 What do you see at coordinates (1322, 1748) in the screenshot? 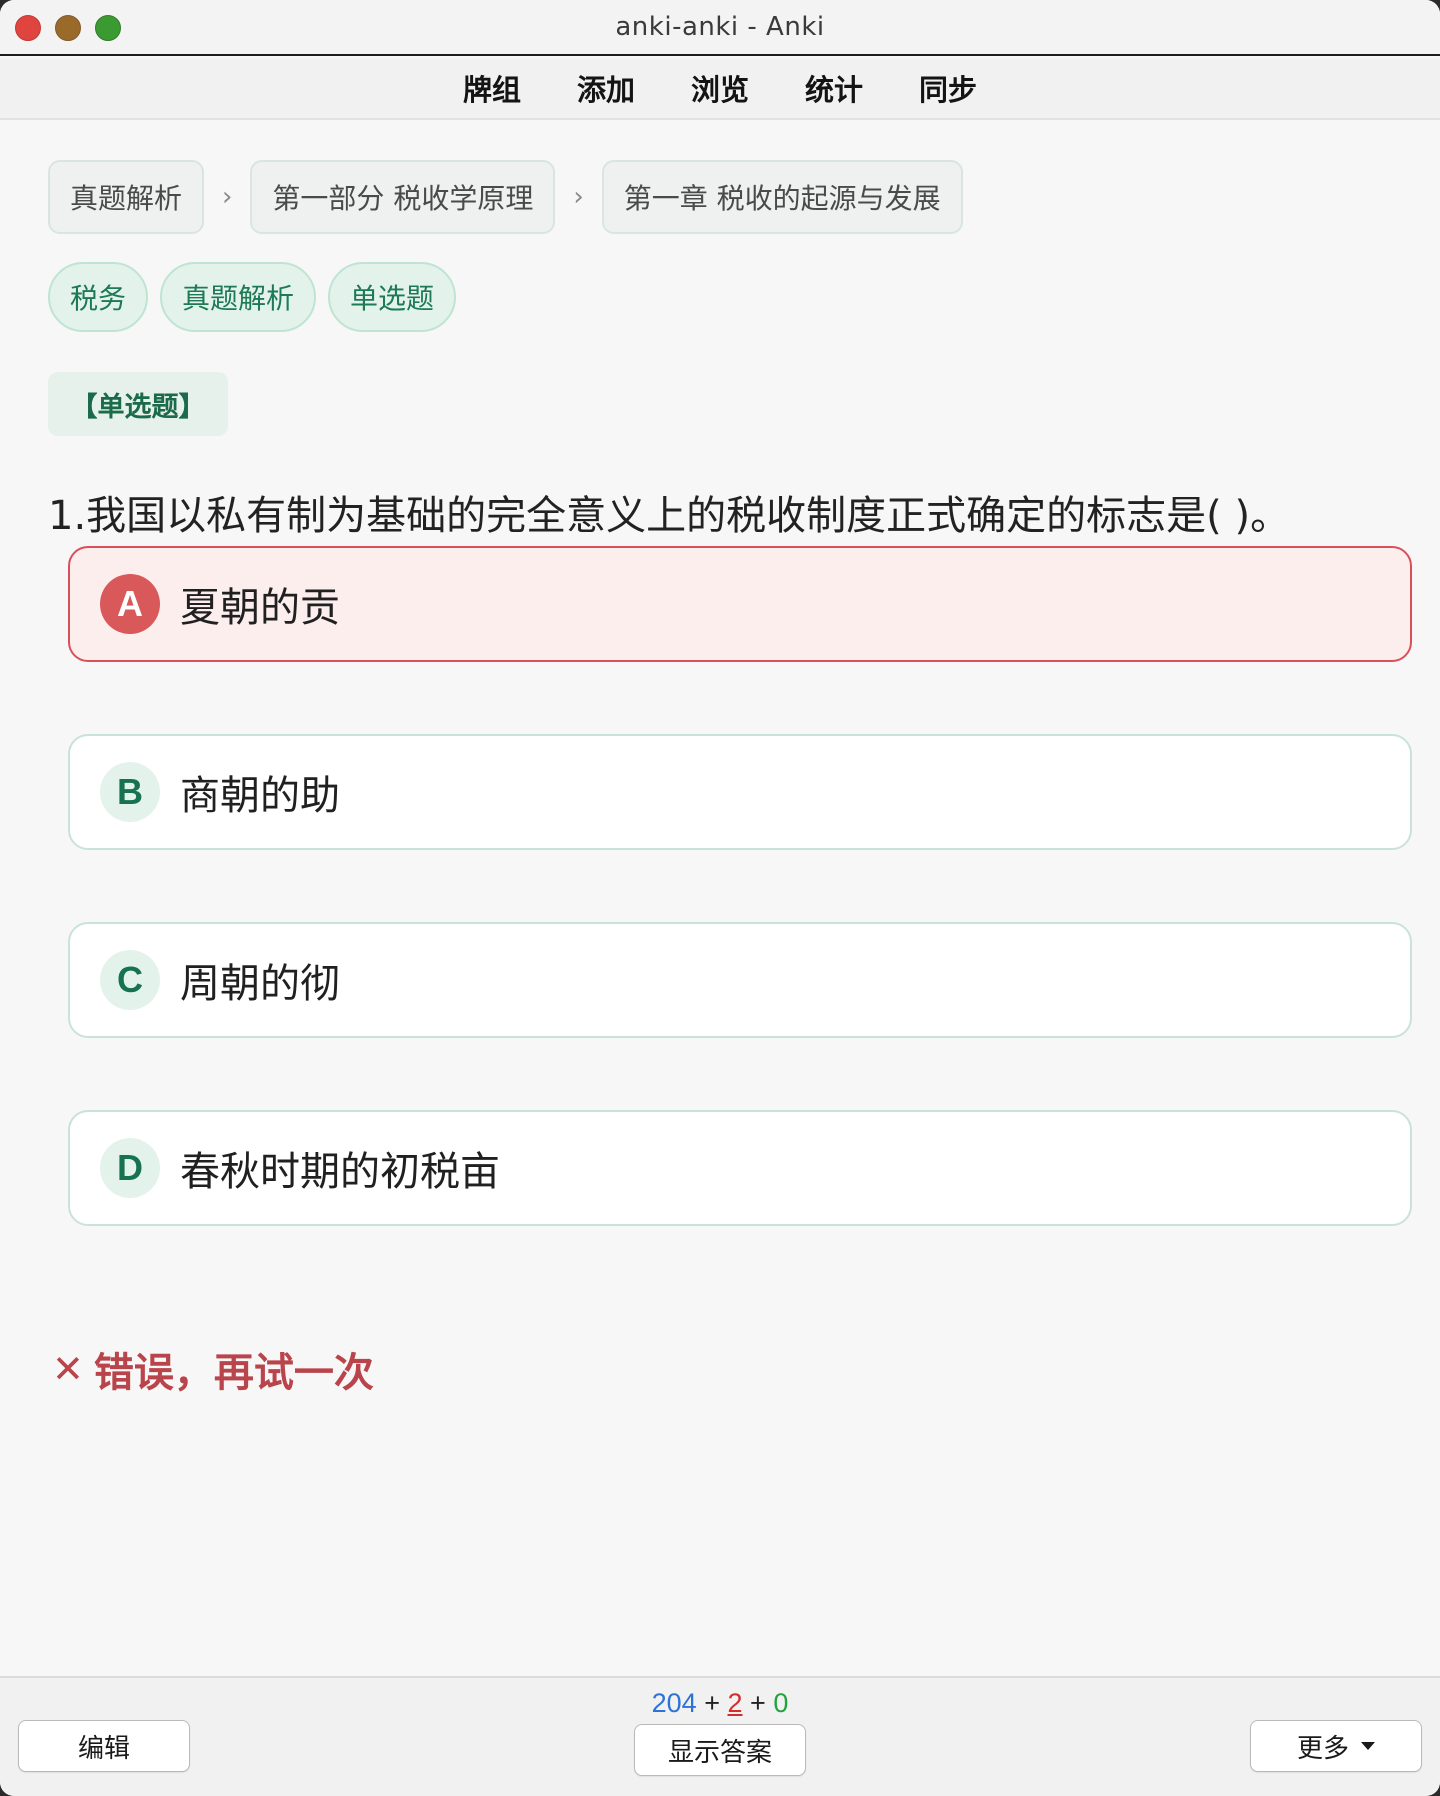
I see `more-label: 更多` at bounding box center [1322, 1748].